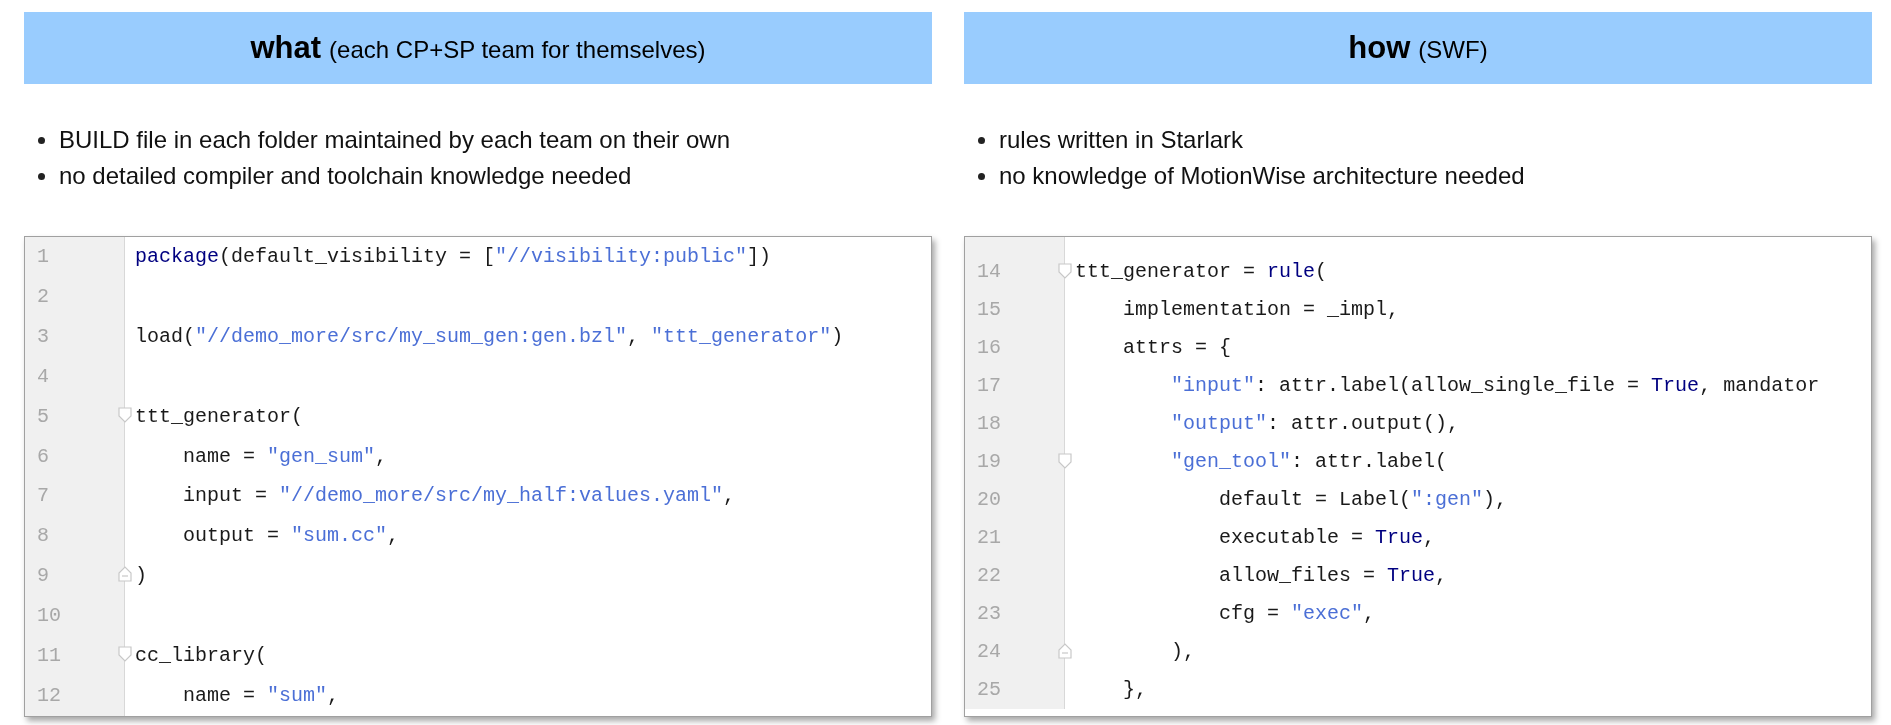 This screenshot has width=1891, height=725. What do you see at coordinates (43, 496) in the screenshot?
I see `line-number: 7` at bounding box center [43, 496].